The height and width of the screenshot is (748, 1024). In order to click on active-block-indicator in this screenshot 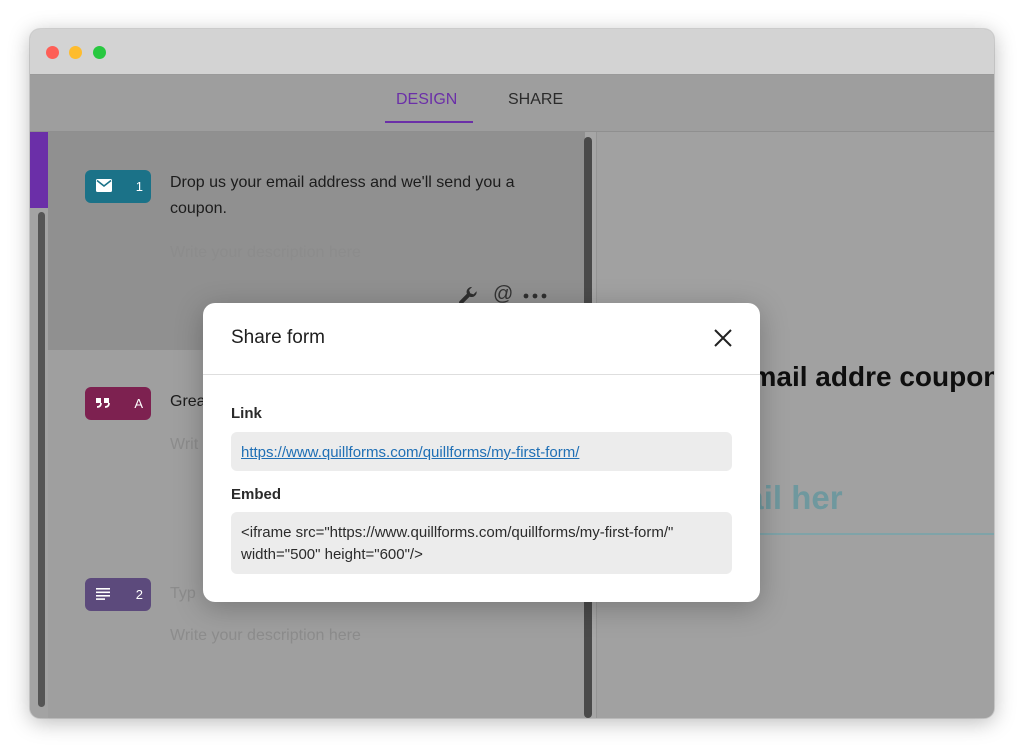, I will do `click(39, 170)`.